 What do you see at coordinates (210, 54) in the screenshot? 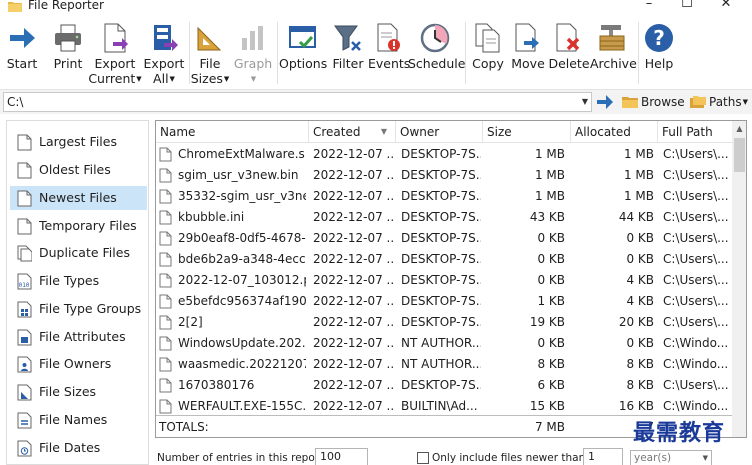
I see `file-sizes-button: File Sizes▼` at bounding box center [210, 54].